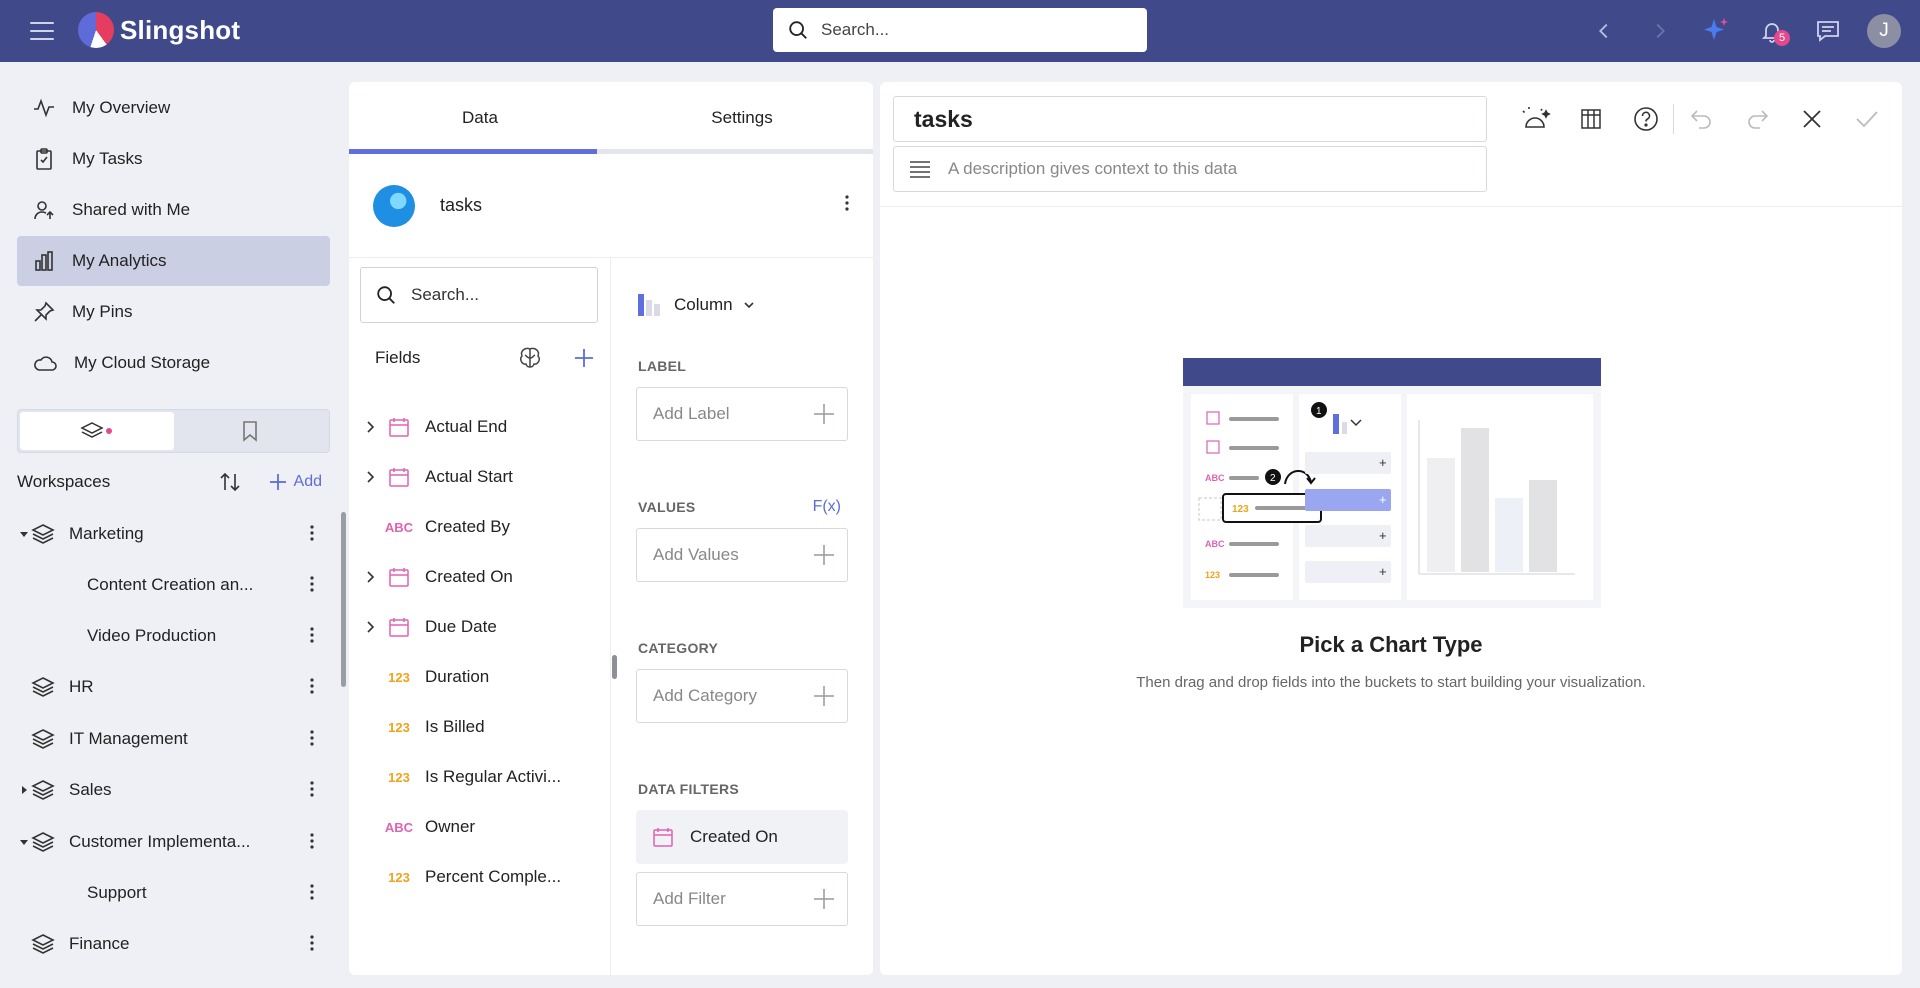  What do you see at coordinates (614, 667) in the screenshot?
I see `panel-resize-handle` at bounding box center [614, 667].